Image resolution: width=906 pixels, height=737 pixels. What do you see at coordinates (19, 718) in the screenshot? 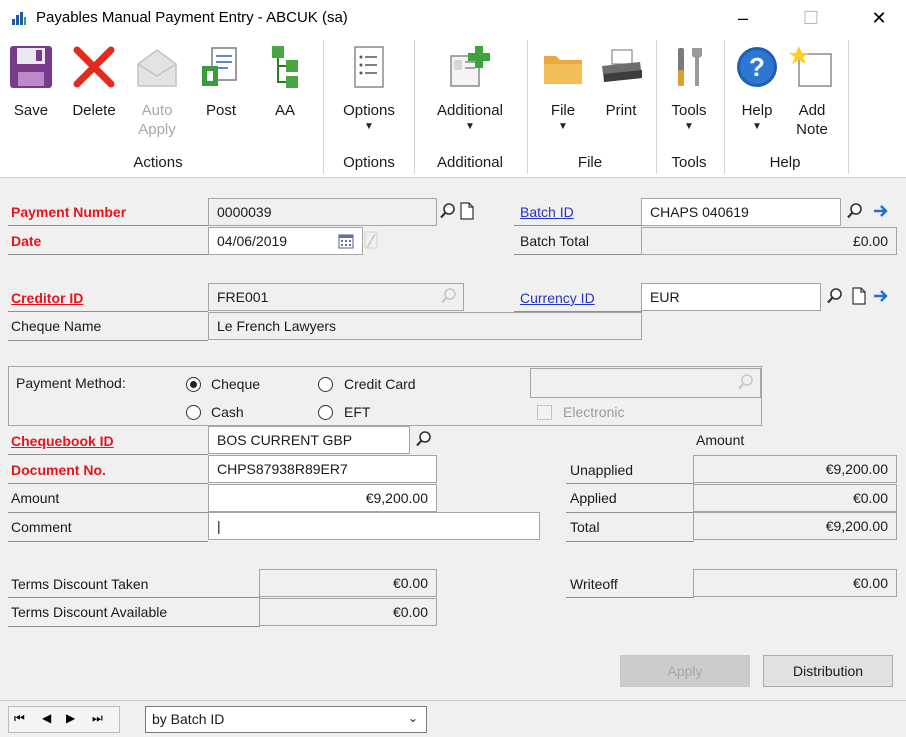
I see `first-record-icon: ⏮` at bounding box center [19, 718].